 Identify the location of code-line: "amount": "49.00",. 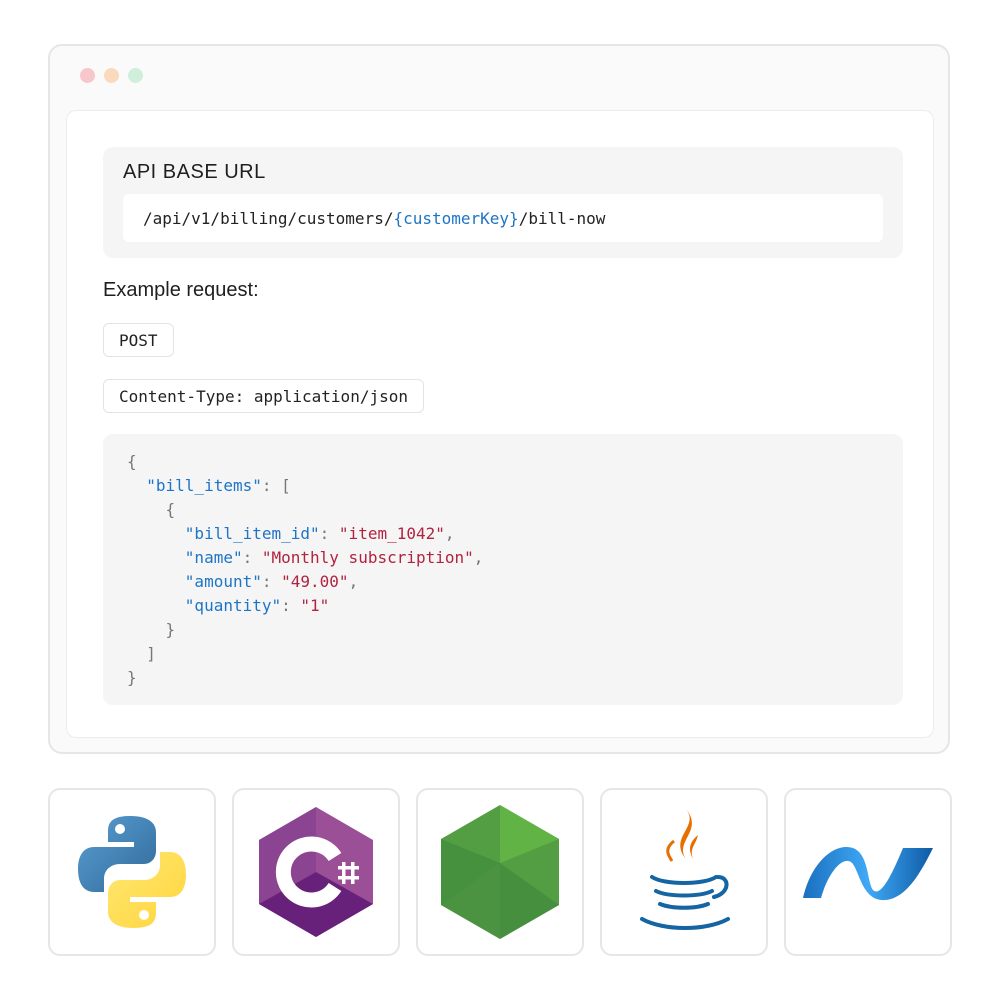
(503, 582).